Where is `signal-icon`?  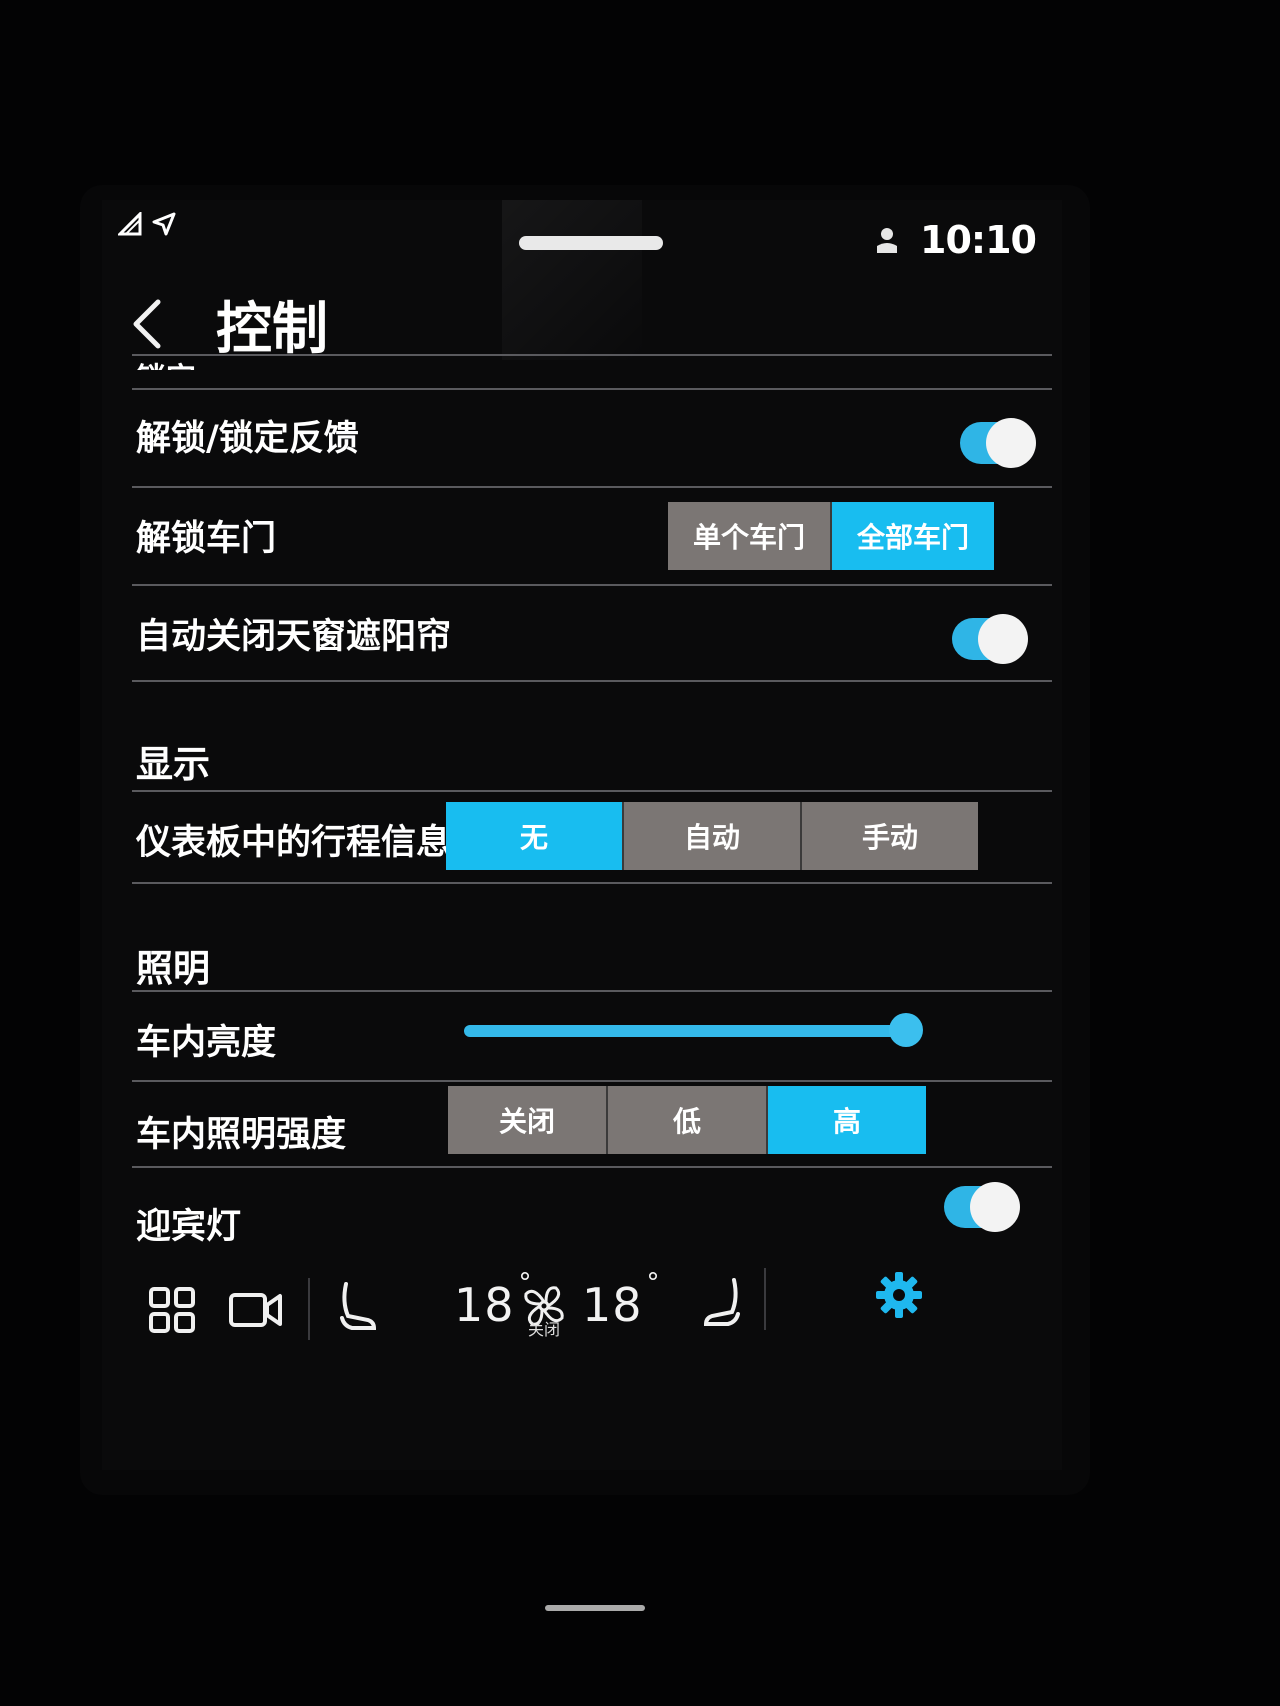 signal-icon is located at coordinates (130, 224).